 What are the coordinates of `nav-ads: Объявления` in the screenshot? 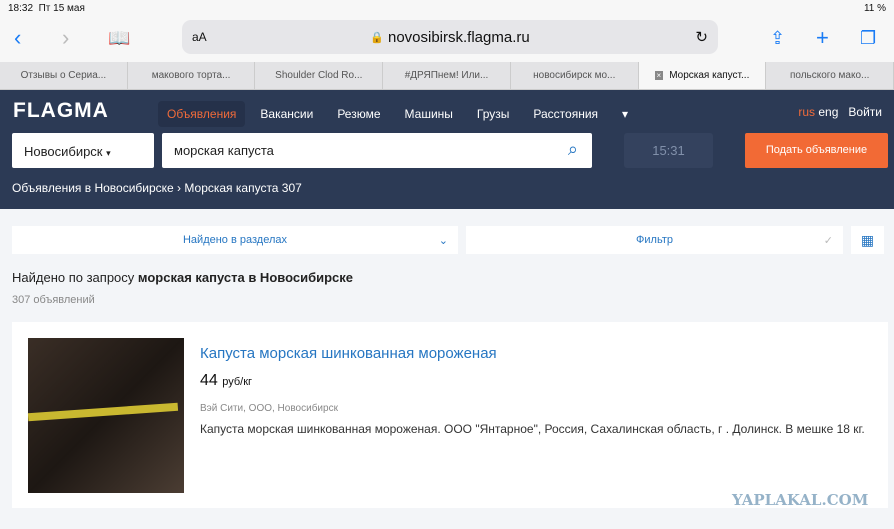 It's located at (202, 114).